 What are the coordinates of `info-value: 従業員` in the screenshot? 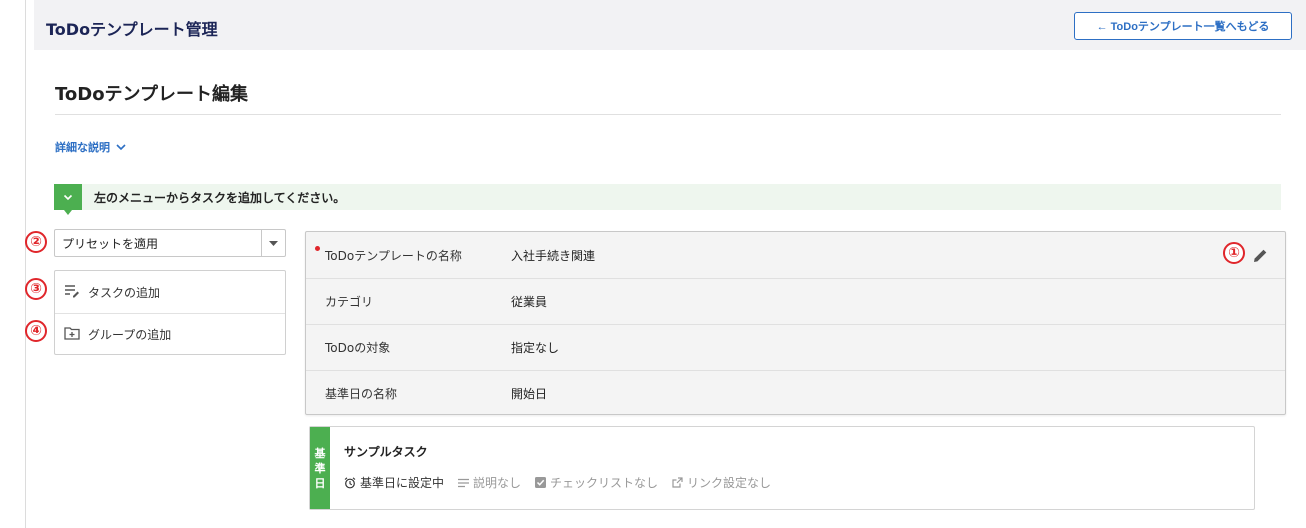 It's located at (529, 302).